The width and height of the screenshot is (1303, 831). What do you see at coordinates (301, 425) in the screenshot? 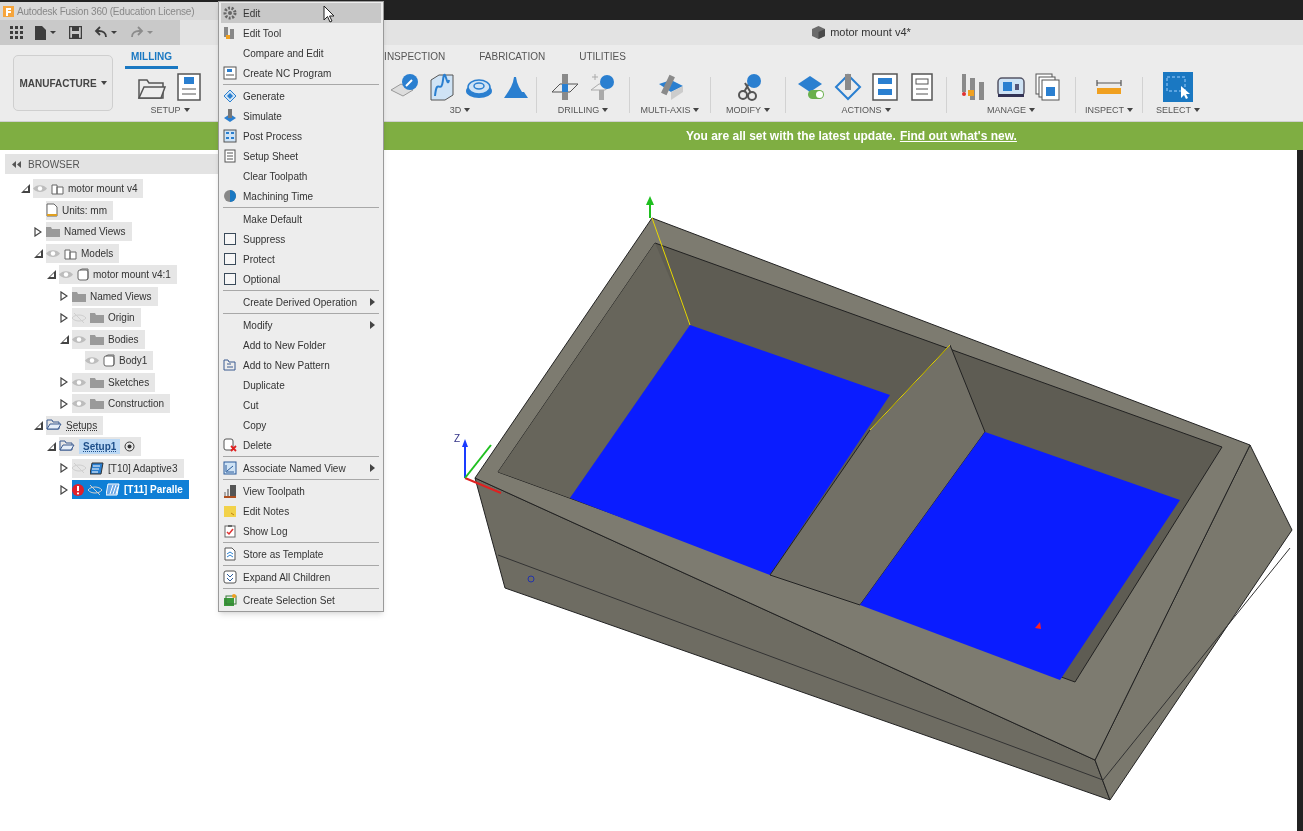
I see `menu-item: Copy` at bounding box center [301, 425].